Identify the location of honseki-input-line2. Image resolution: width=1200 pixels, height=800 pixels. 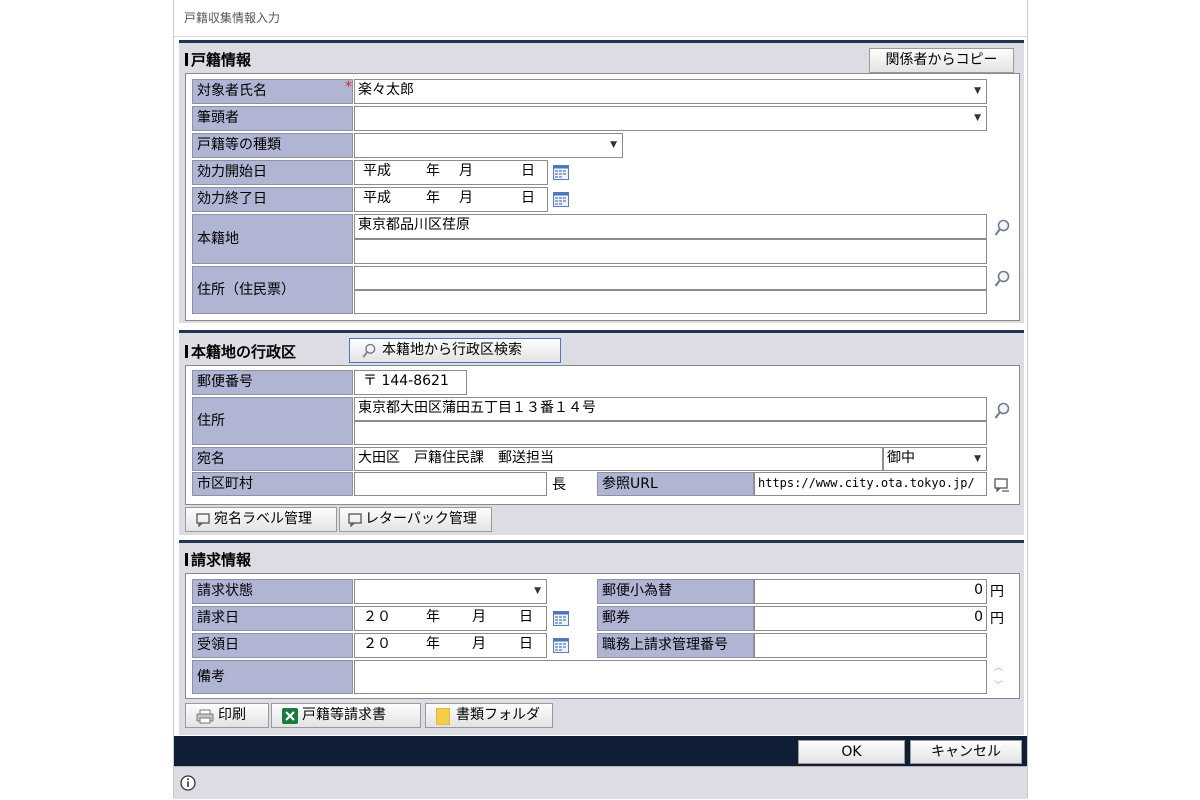
(670, 251).